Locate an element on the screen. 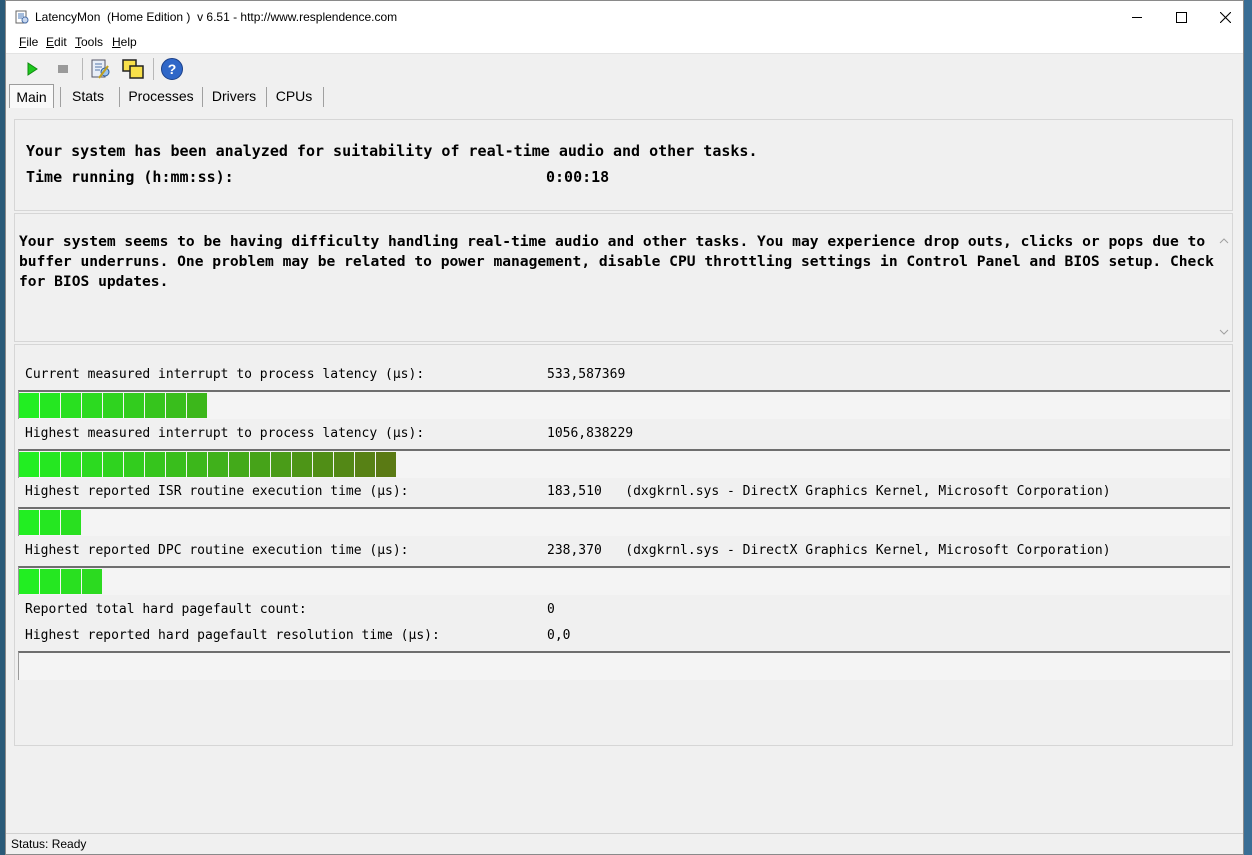 The image size is (1252, 855). maximize-button is located at coordinates (1181, 17).